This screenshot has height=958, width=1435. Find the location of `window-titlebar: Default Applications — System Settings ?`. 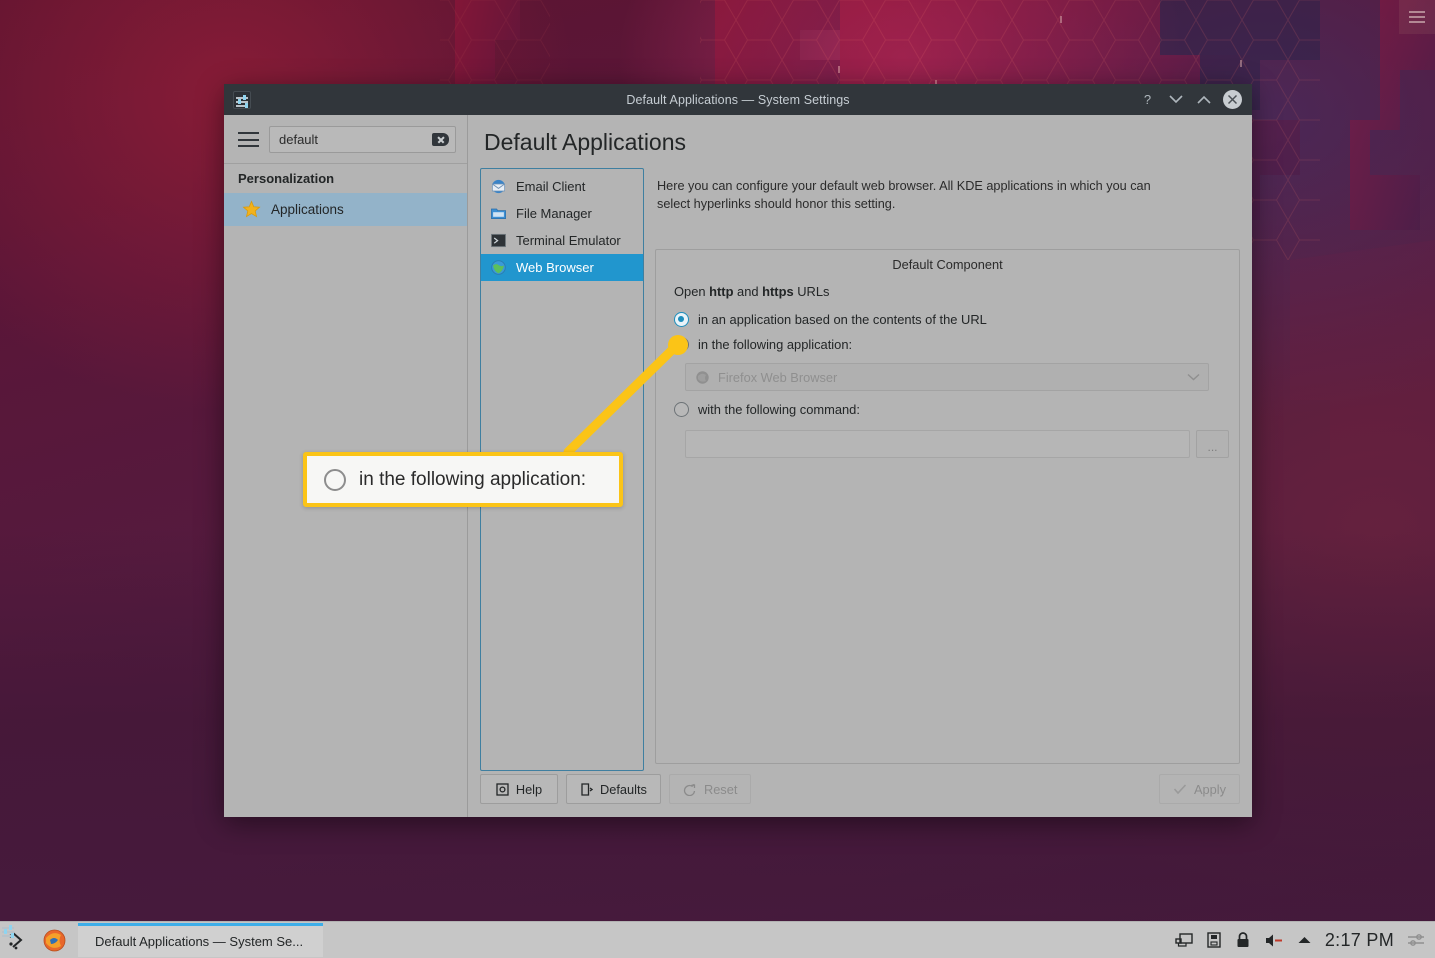

window-titlebar: Default Applications — System Settings ? is located at coordinates (738, 99).